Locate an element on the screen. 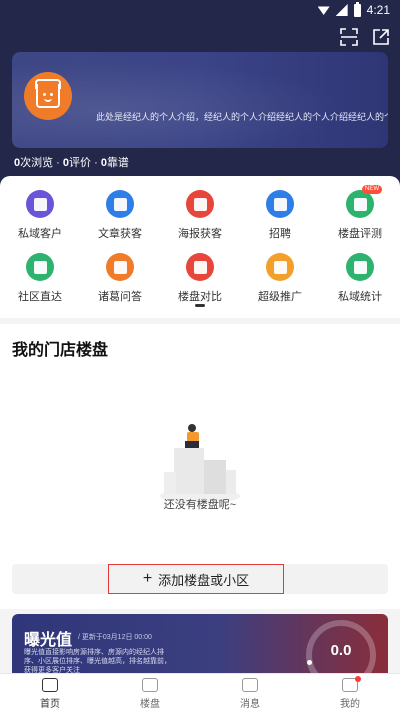 The image size is (400, 711). article-icon is located at coordinates (120, 204).